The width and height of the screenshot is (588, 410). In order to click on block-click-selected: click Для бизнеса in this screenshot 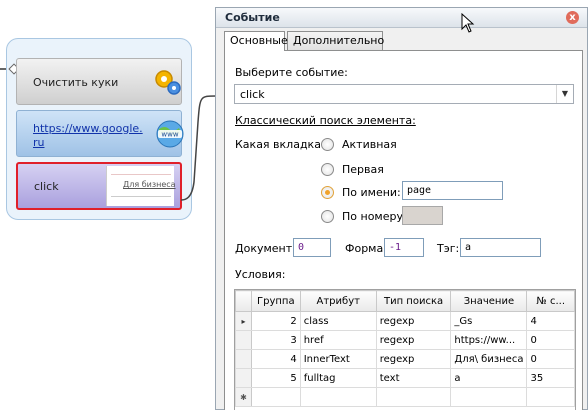, I will do `click(99, 186)`.